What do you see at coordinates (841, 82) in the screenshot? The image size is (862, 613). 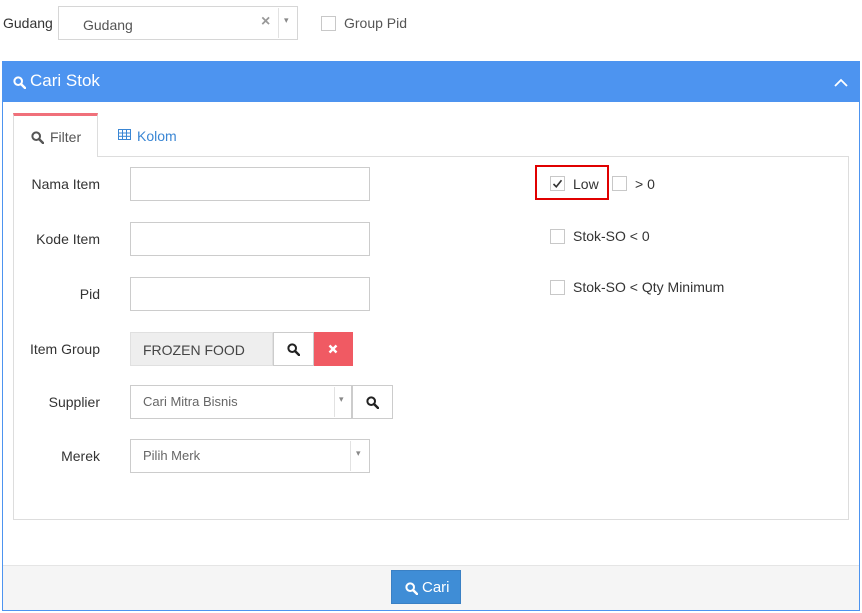 I see `collapse-icon` at bounding box center [841, 82].